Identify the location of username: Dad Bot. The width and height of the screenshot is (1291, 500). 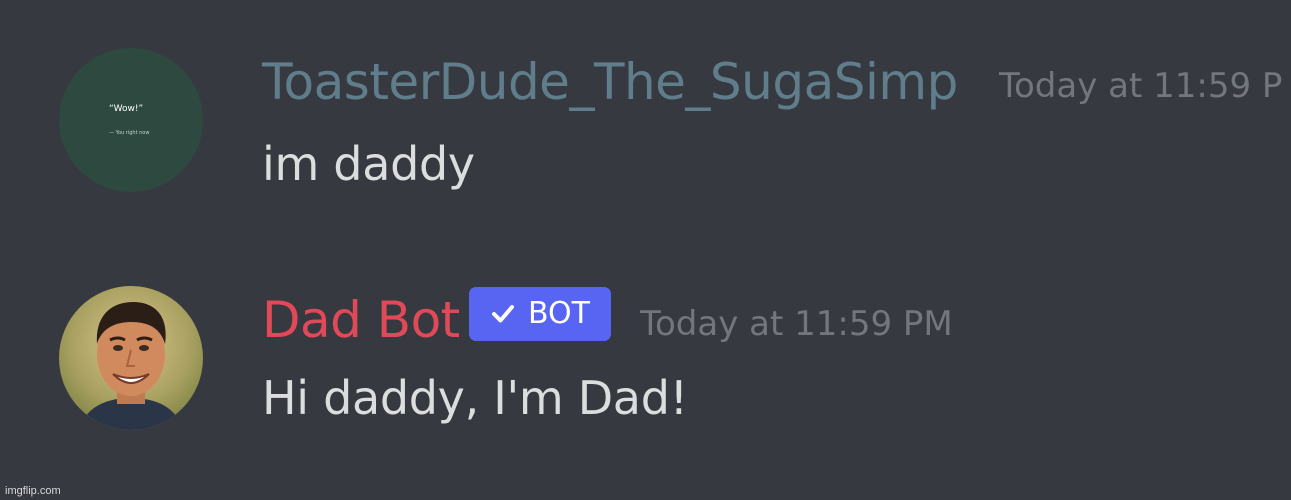
(361, 320).